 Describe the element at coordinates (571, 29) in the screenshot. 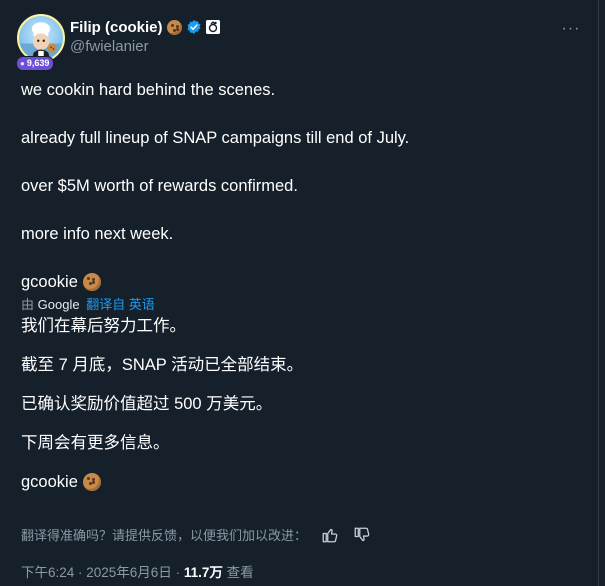

I see `more-options-button: ···` at that location.